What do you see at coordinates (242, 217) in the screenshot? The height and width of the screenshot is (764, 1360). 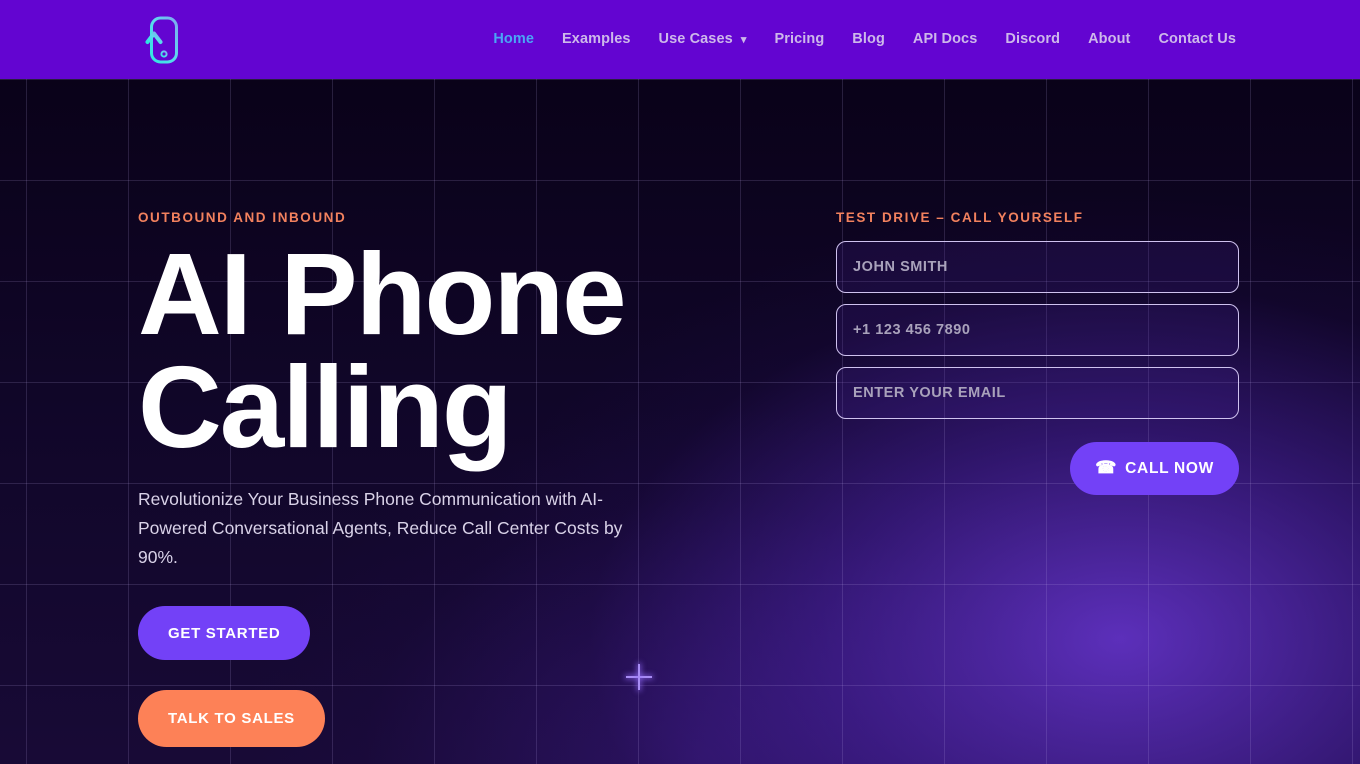 I see `hero-eyebrow: OUTBOUND AND INBOUND` at bounding box center [242, 217].